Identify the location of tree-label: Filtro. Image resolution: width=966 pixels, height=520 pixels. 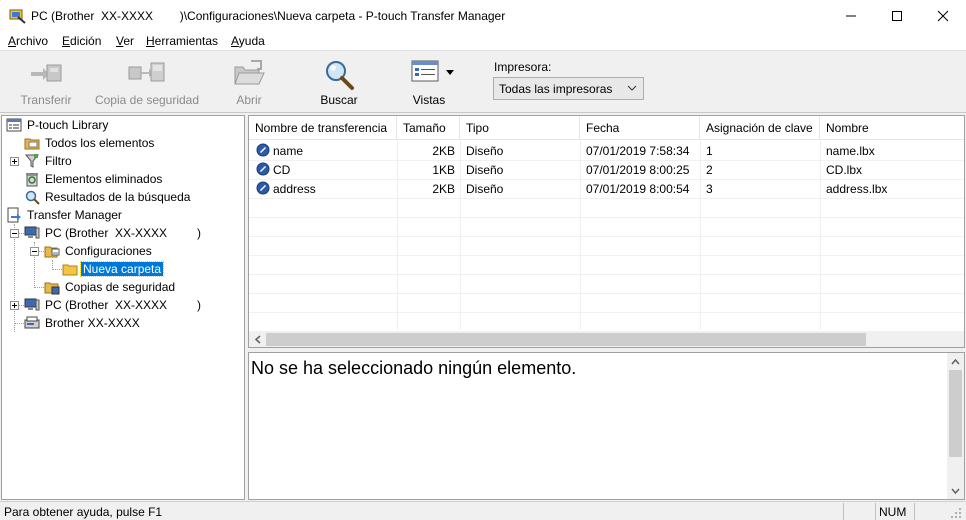
(58, 161).